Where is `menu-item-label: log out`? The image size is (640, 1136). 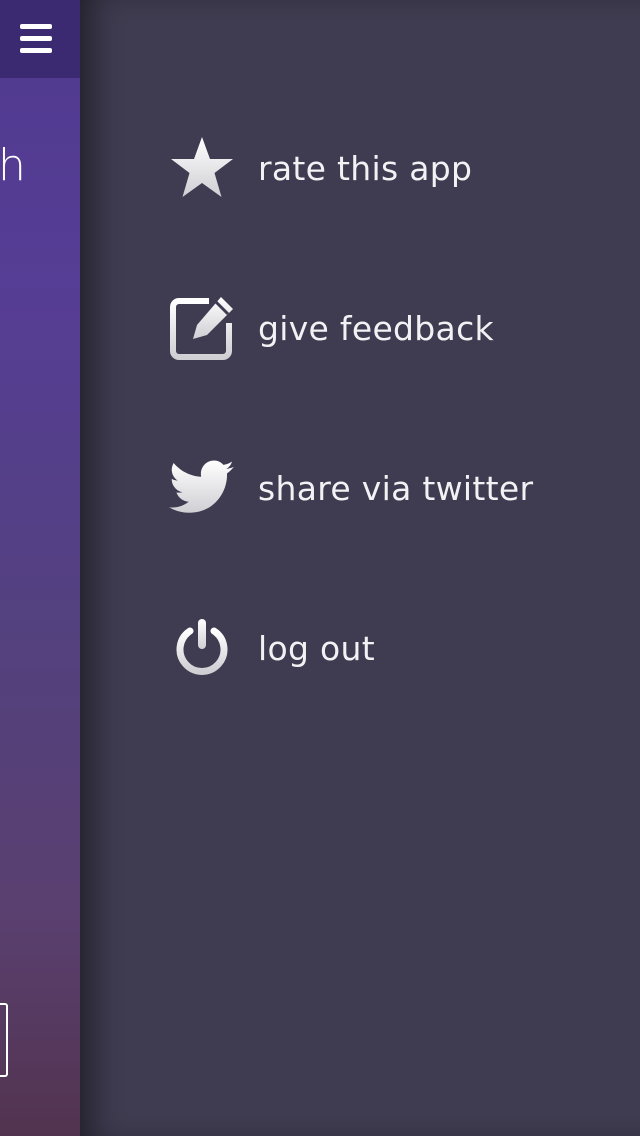 menu-item-label: log out is located at coordinates (316, 648).